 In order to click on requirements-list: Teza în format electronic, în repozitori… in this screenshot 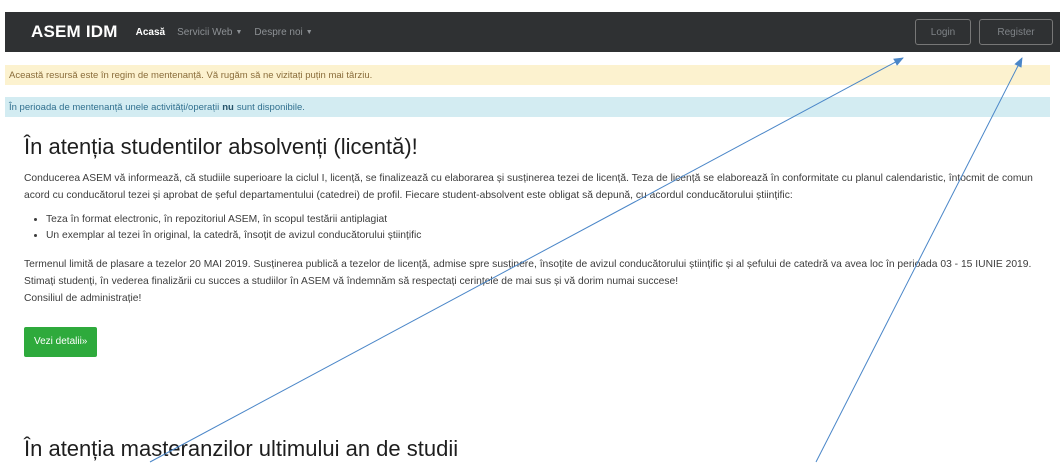, I will do `click(545, 228)`.